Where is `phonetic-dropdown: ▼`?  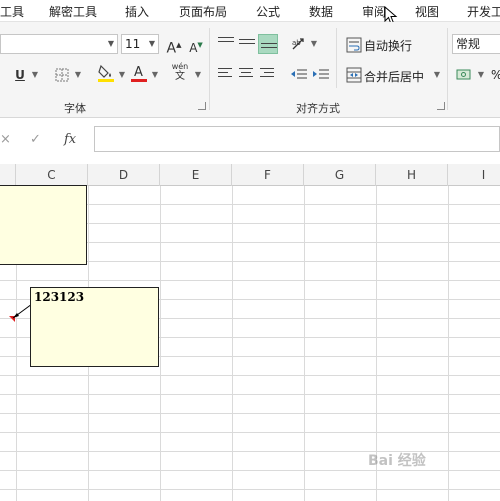
phonetic-dropdown: ▼ is located at coordinates (198, 75).